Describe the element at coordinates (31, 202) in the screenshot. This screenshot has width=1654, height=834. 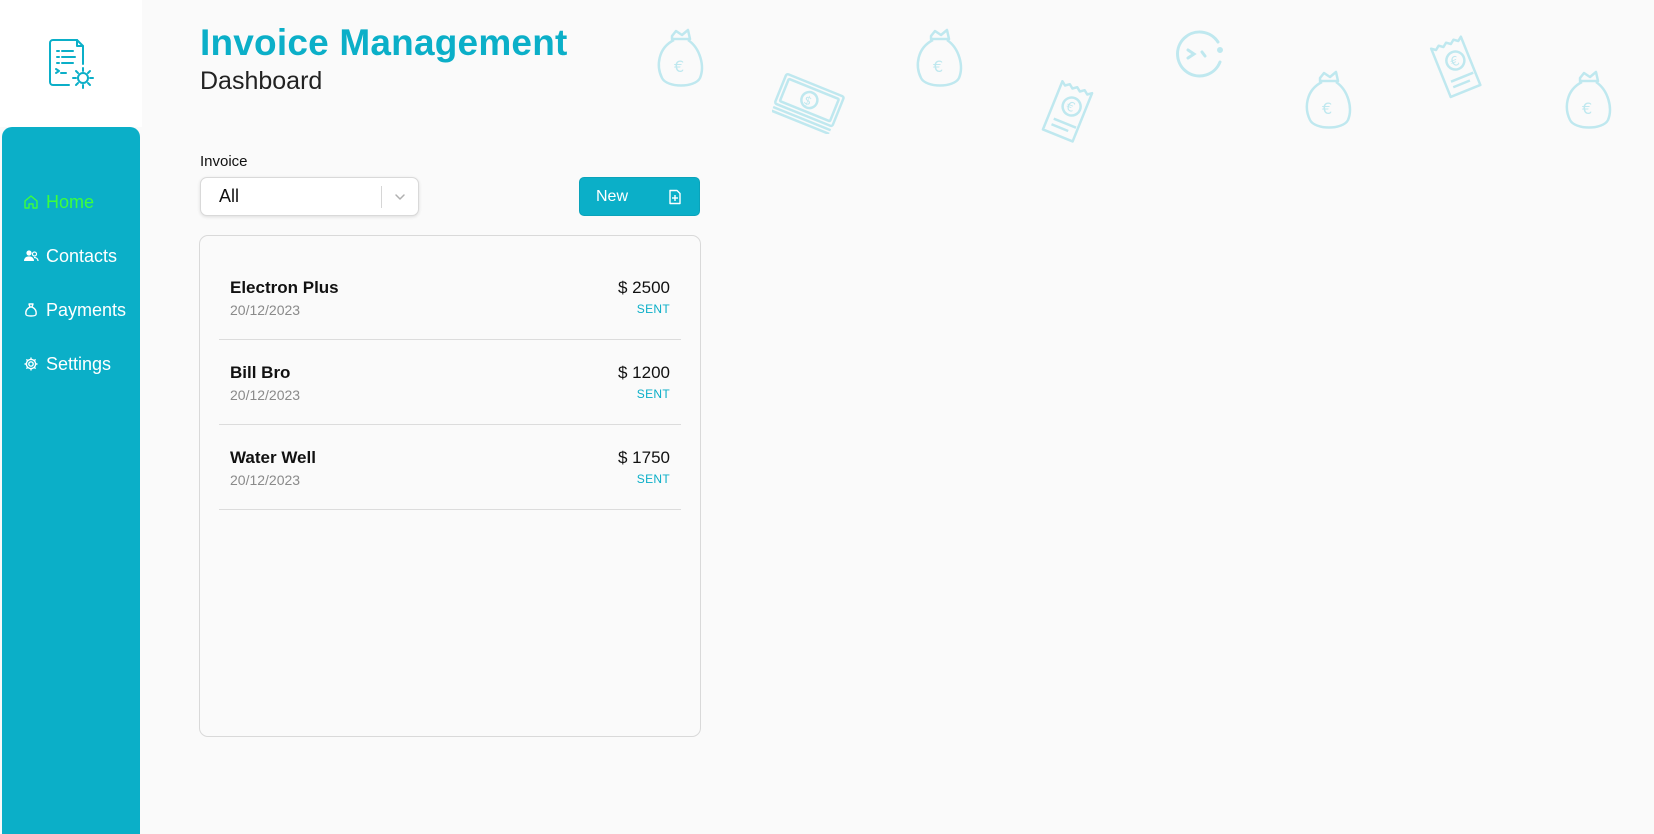
I see `home-icon` at that location.